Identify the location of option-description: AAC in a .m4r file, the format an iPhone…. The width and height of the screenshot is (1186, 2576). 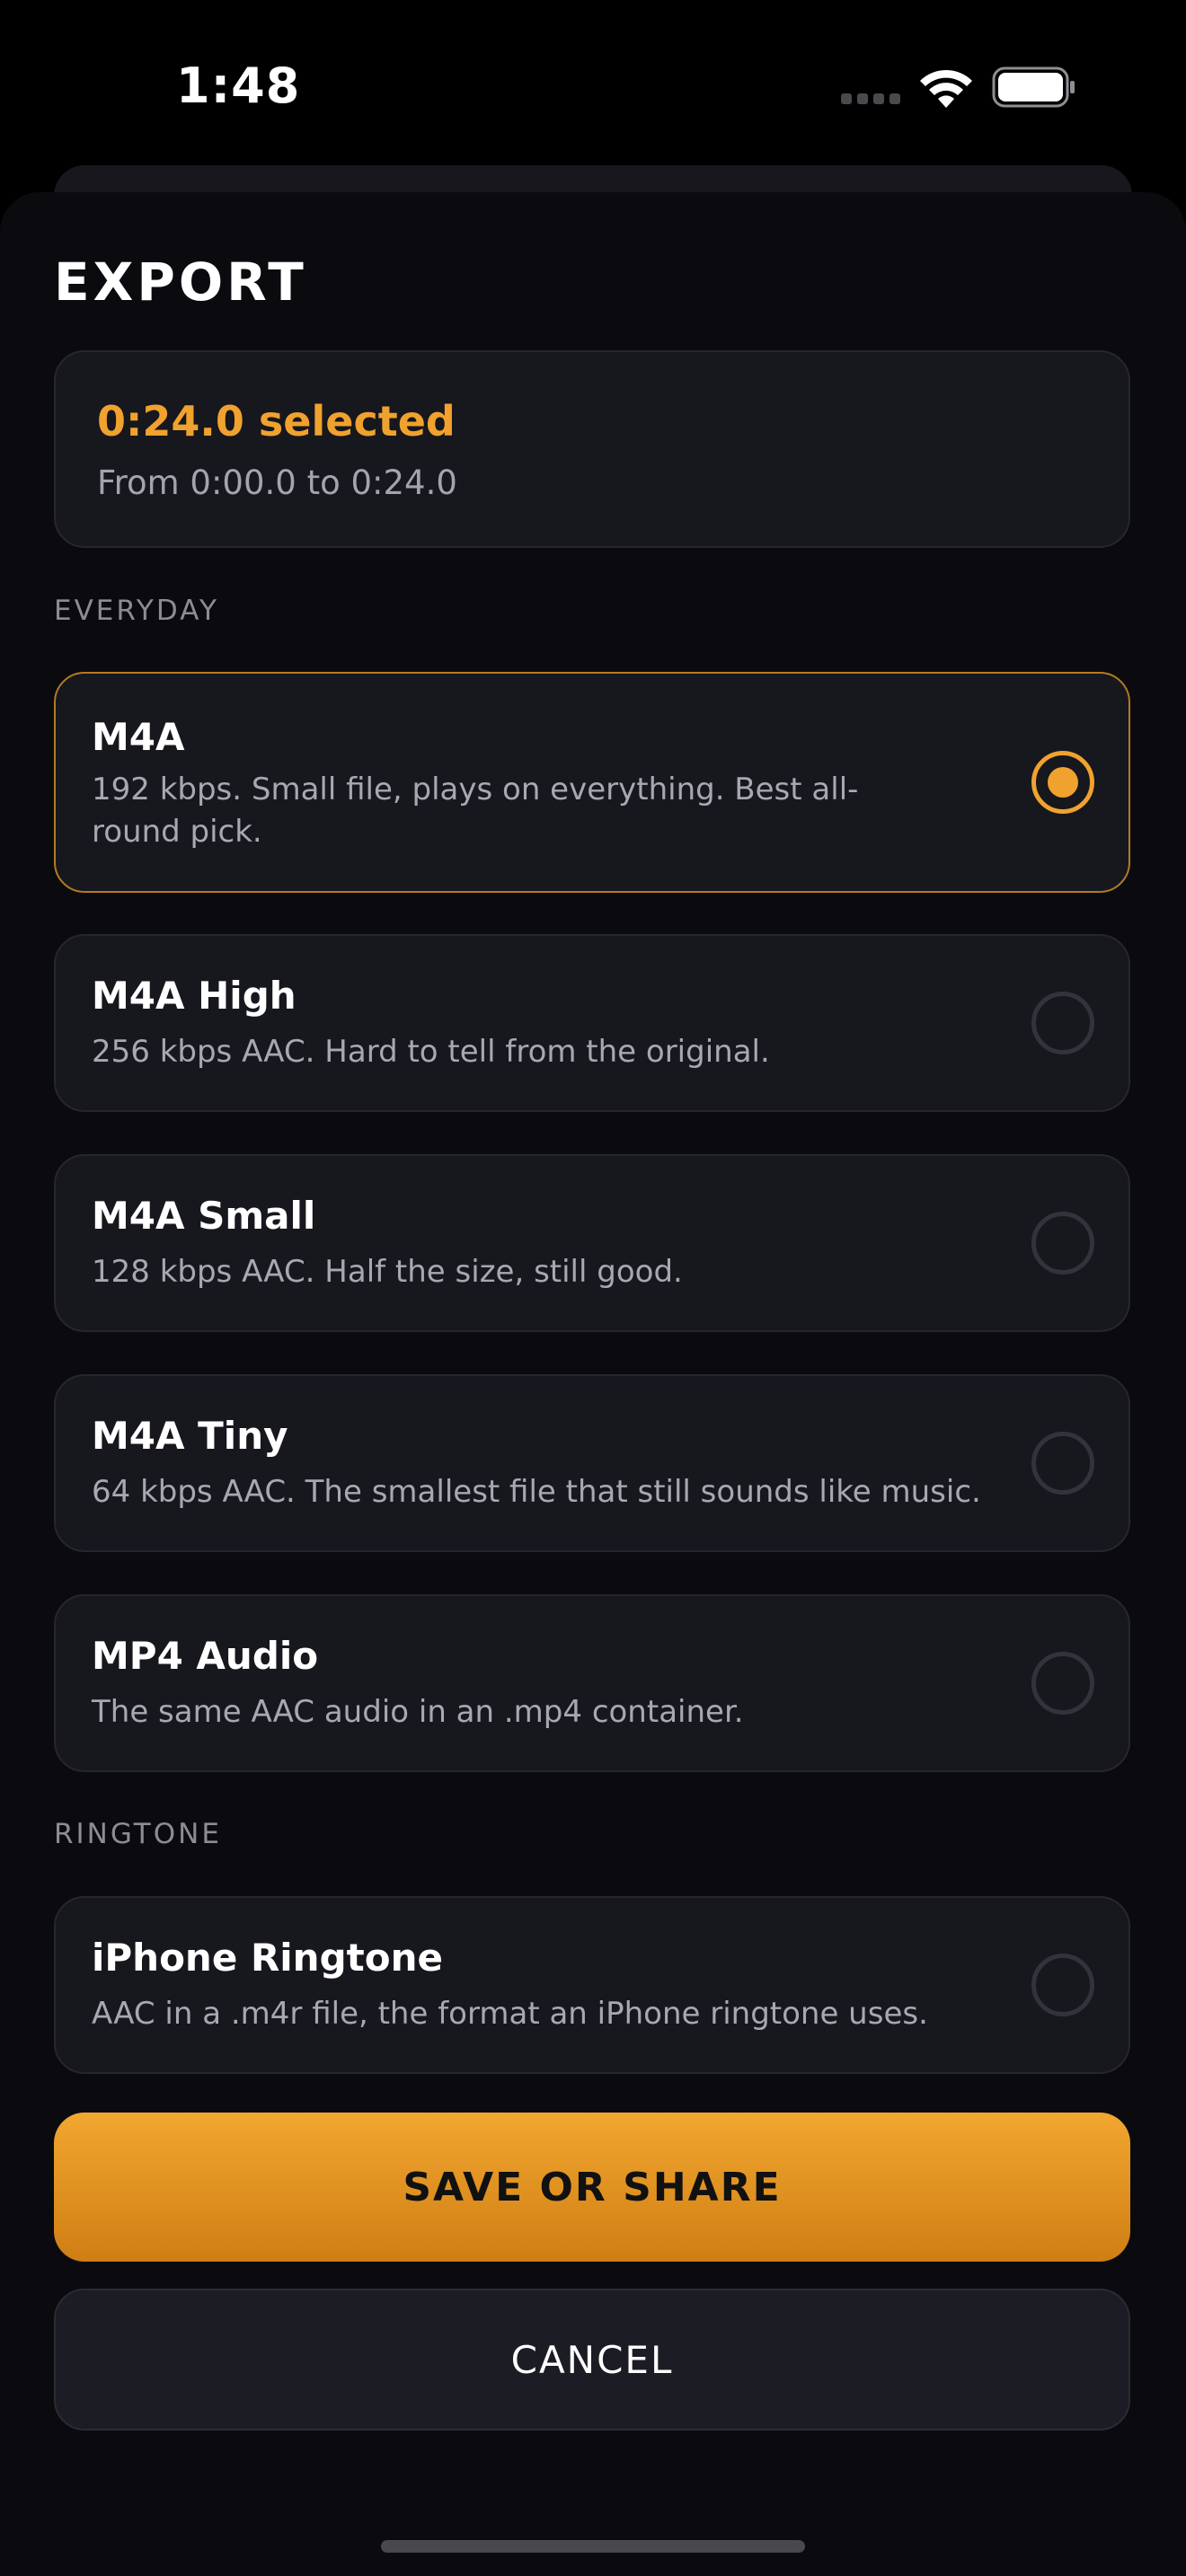
(510, 2014).